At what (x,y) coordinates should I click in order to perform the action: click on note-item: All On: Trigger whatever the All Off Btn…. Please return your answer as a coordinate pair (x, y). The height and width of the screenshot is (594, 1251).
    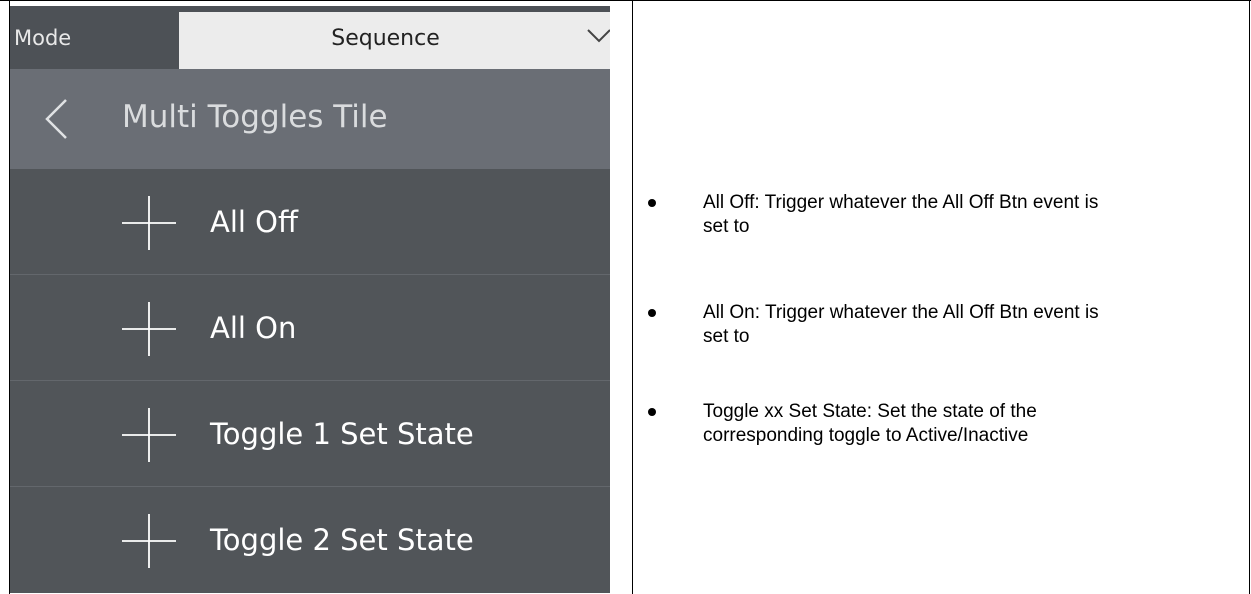
    Looking at the image, I should click on (885, 325).